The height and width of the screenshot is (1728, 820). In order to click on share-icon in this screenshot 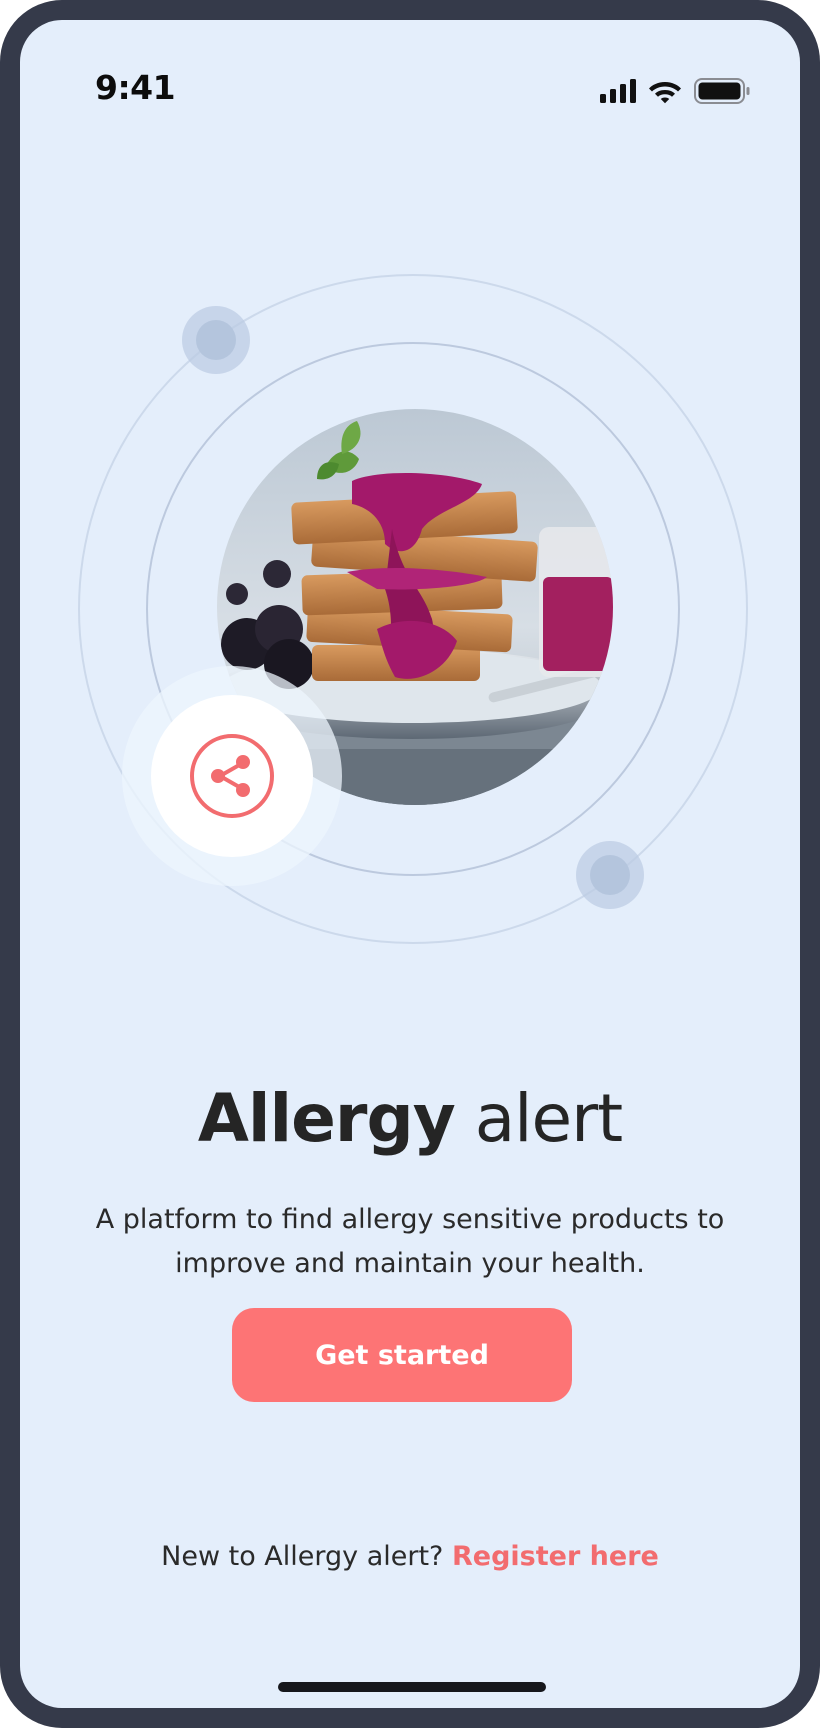, I will do `click(232, 776)`.